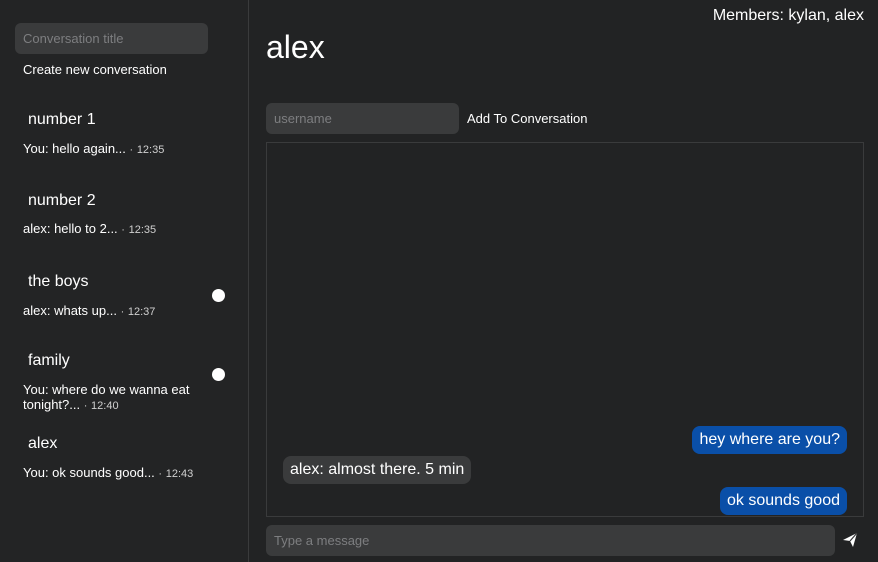 This screenshot has height=562, width=878. I want to click on conversation-name: the boys, so click(58, 281).